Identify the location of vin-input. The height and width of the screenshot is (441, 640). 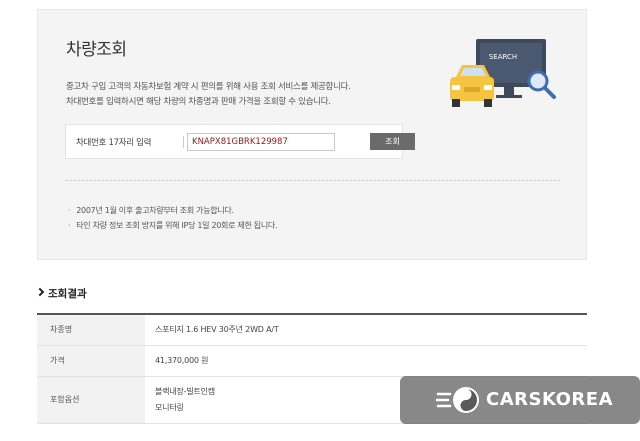
(261, 142).